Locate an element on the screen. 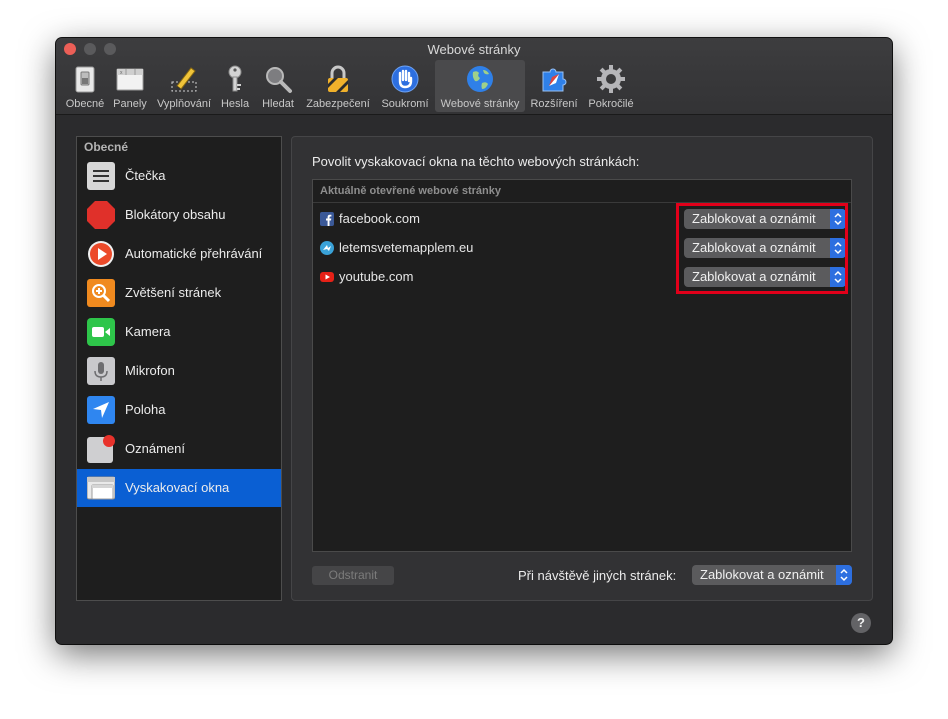  zoom-icon is located at coordinates (101, 293).